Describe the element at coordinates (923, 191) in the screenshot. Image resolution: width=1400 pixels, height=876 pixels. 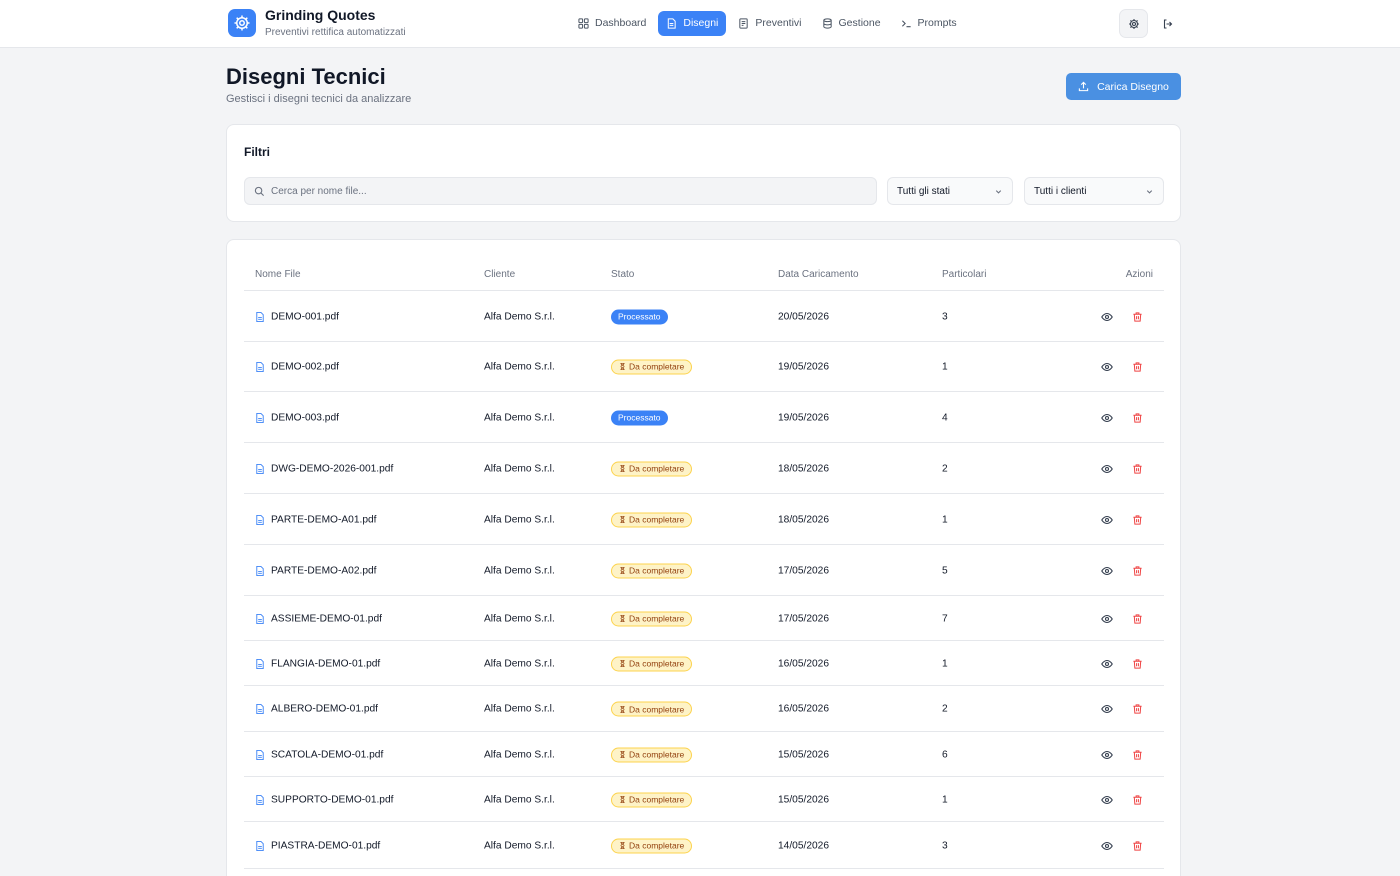
I see `status-filter-value: Tutti gli stati` at that location.